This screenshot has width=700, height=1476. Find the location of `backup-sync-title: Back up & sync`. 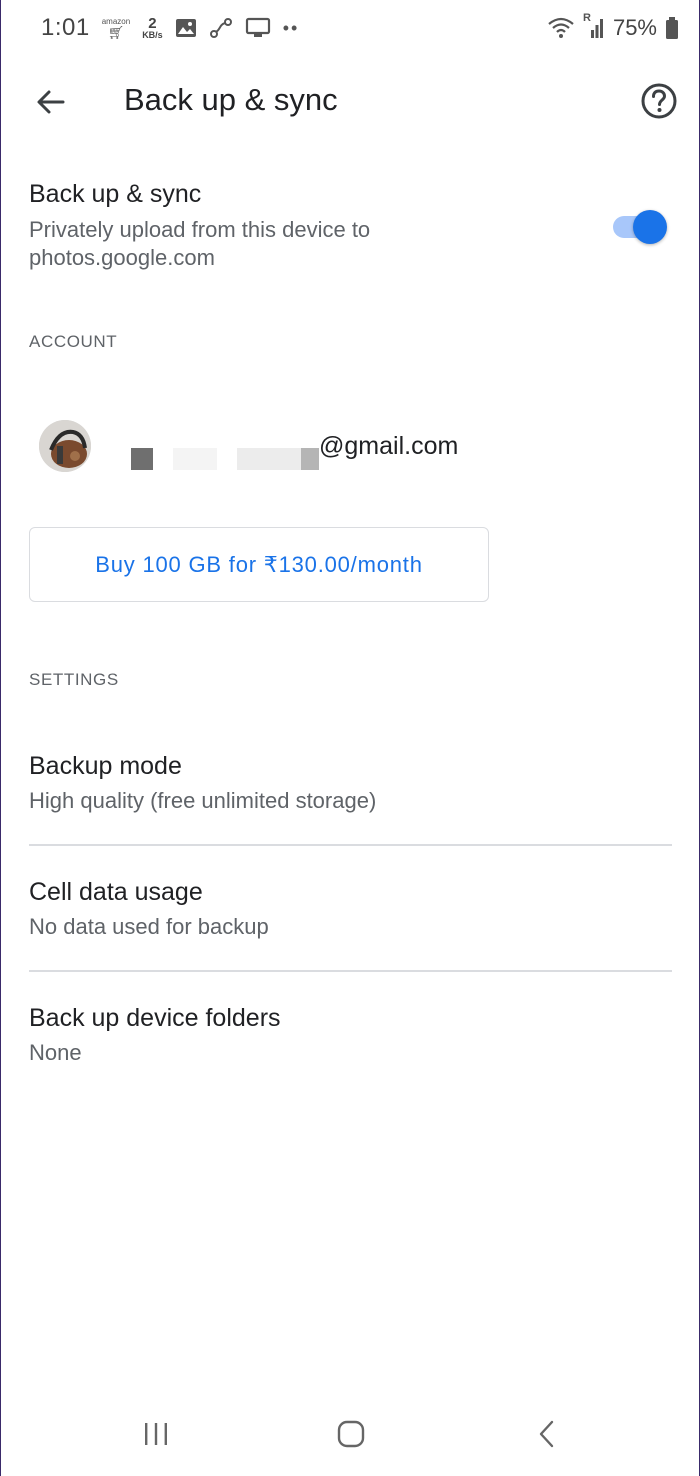

backup-sync-title: Back up & sync is located at coordinates (115, 194).